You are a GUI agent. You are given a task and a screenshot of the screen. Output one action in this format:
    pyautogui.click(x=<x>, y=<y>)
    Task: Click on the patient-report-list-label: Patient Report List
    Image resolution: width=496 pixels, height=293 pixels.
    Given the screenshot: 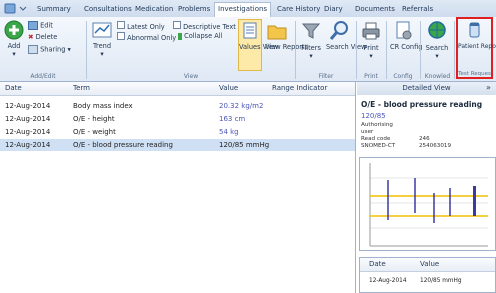 What is the action you would take?
    pyautogui.click(x=477, y=46)
    